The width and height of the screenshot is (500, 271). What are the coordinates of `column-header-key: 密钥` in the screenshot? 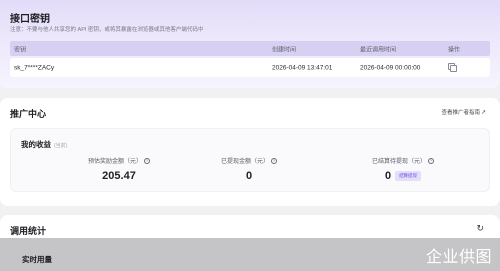 It's located at (20, 50).